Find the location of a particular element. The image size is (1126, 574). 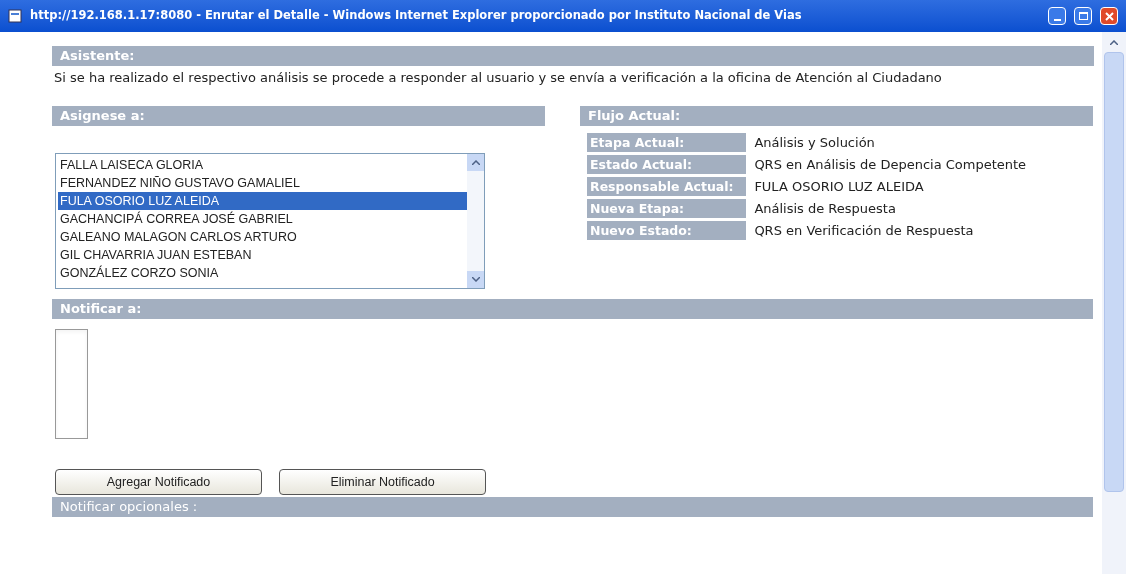

list-item: GIL CHAVARRIA JUAN ESTEBAN is located at coordinates (262, 255).